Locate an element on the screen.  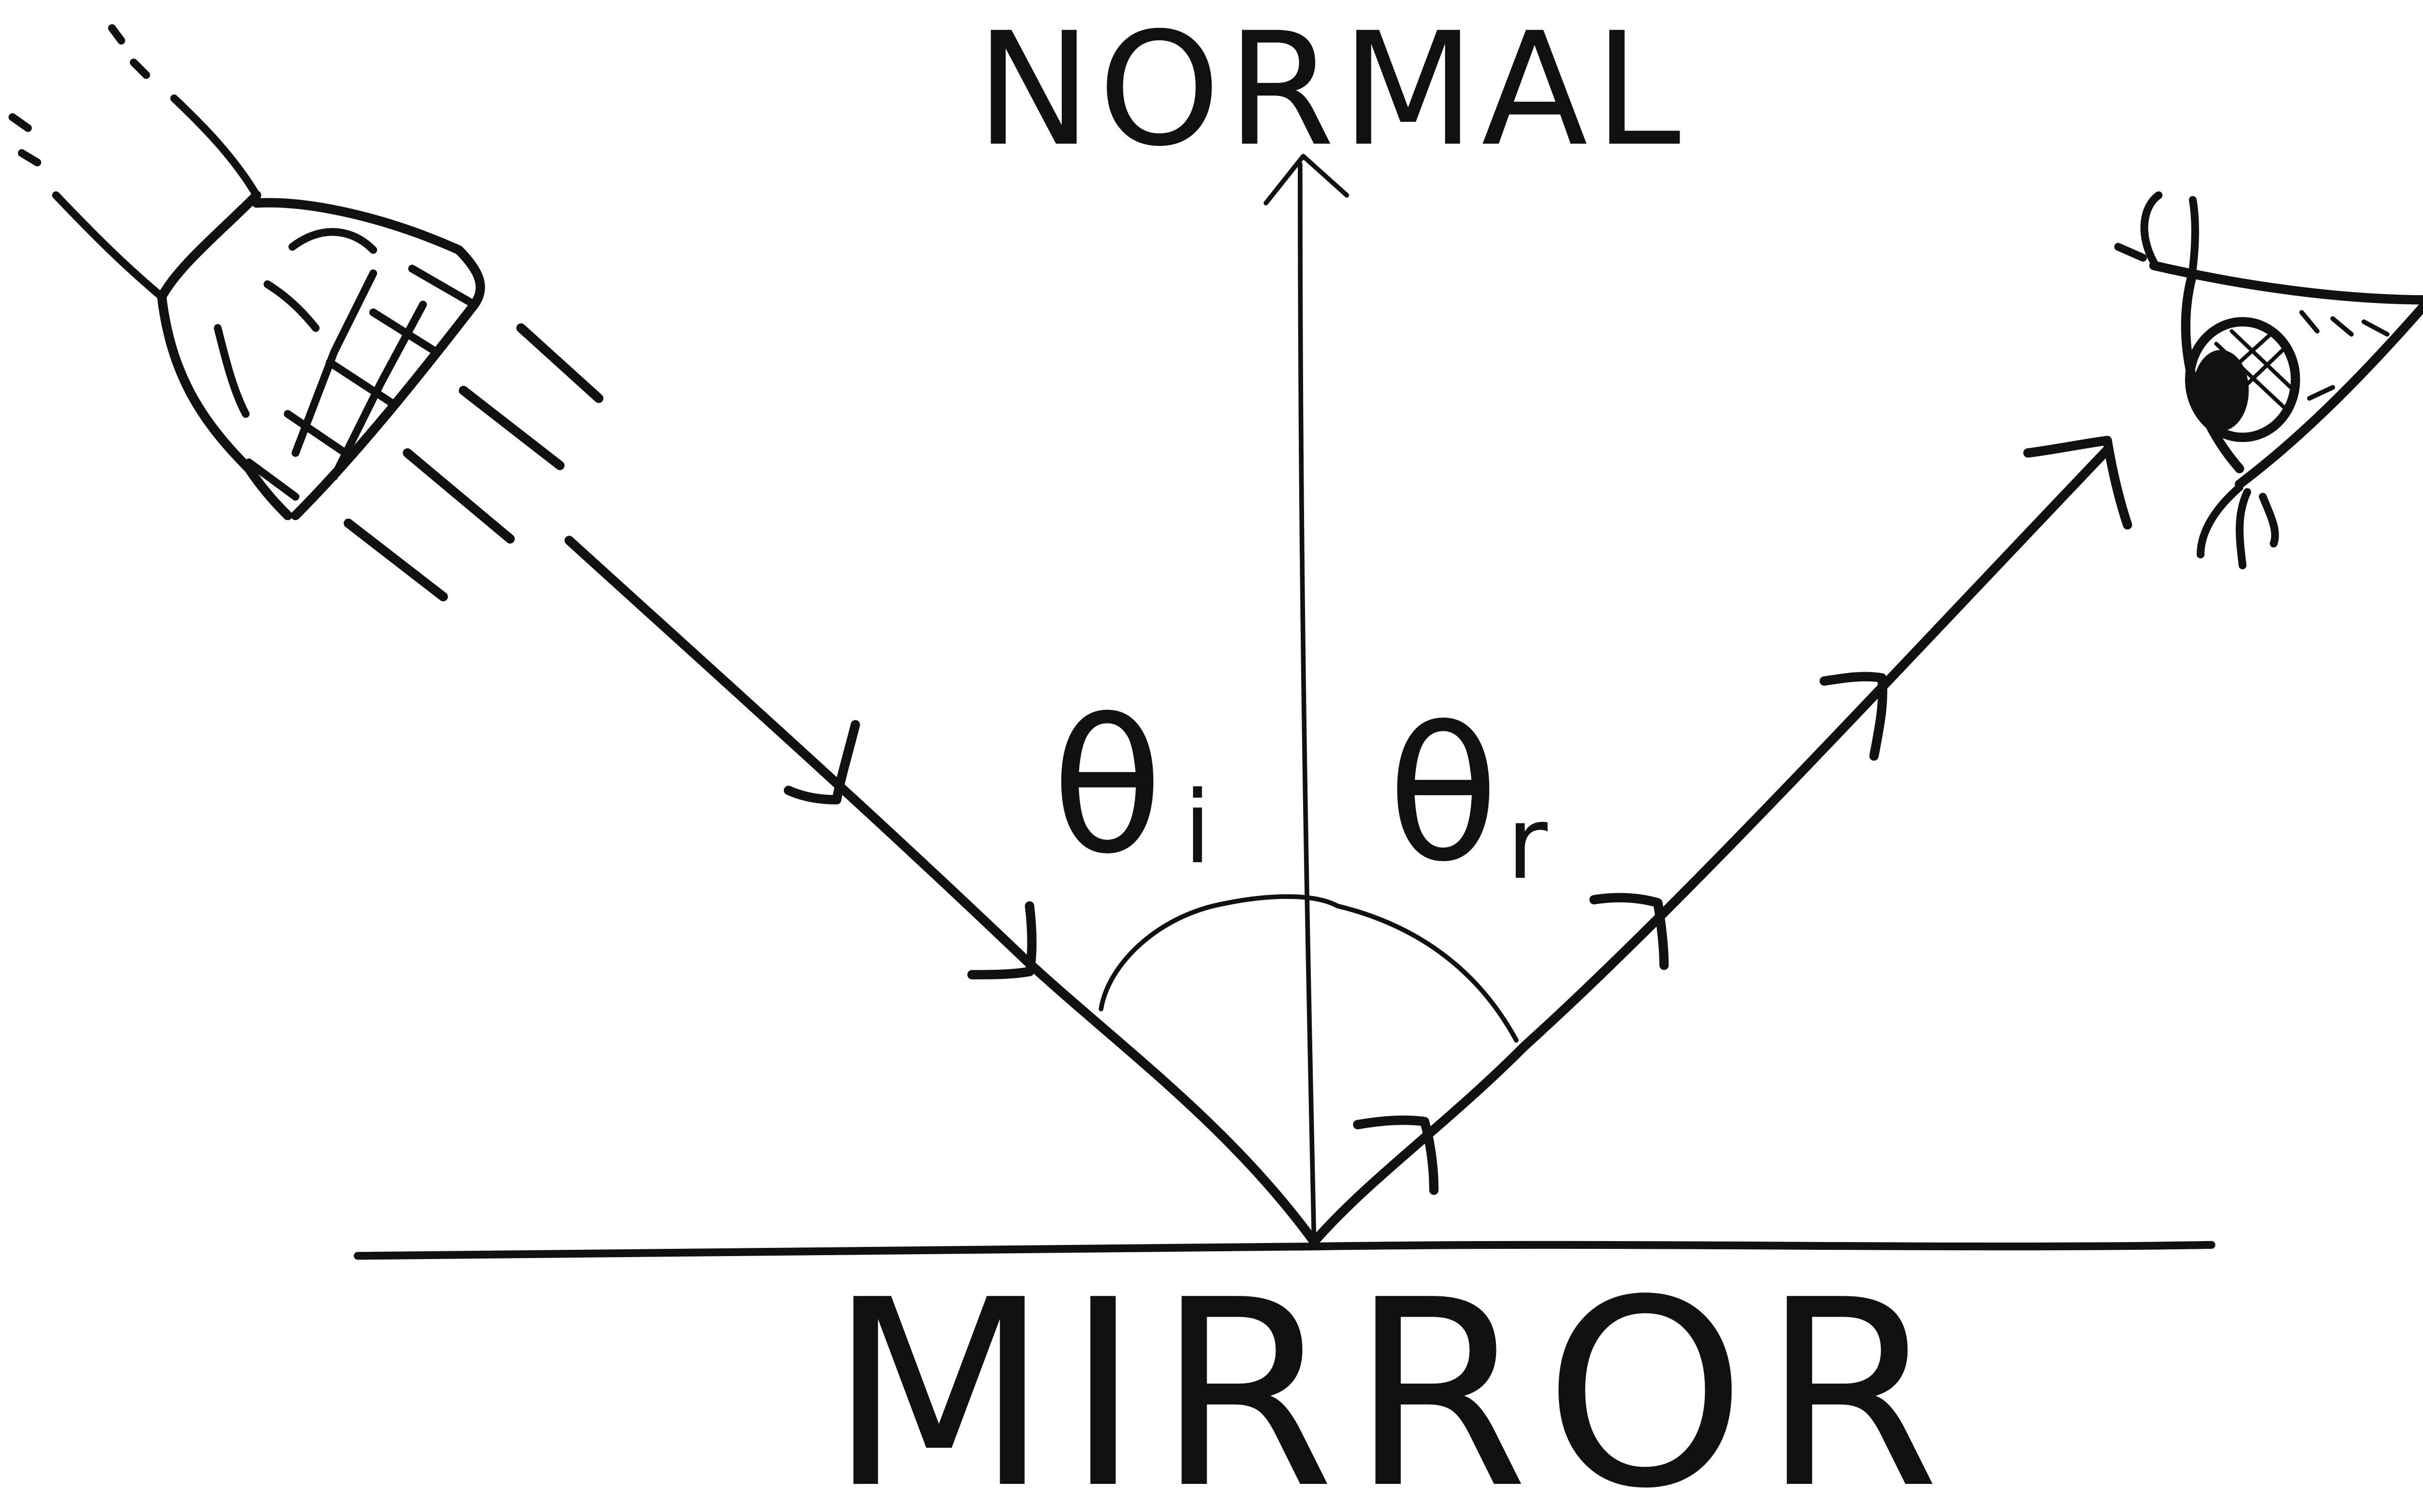
normal-label: NORMAL is located at coordinates (1331, 91).